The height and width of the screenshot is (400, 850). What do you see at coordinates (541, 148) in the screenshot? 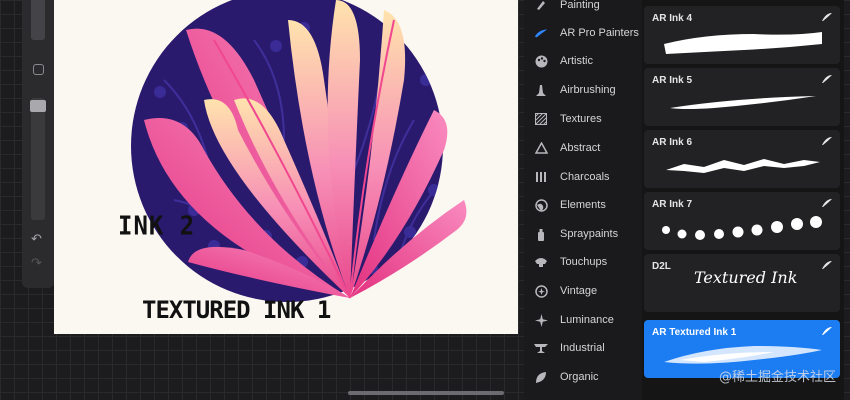
I see `abstract-icon` at bounding box center [541, 148].